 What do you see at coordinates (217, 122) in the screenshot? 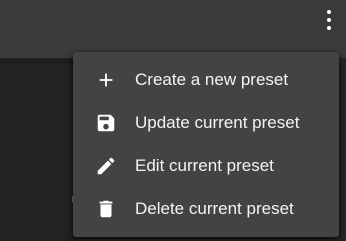
I see `menu-item-label: Update current preset` at bounding box center [217, 122].